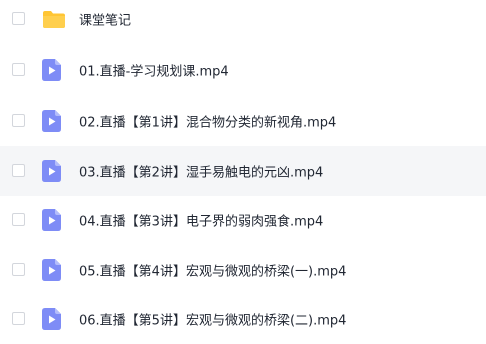  Describe the element at coordinates (201, 220) in the screenshot. I see `file-name: 04.直播【第3讲】电子界的弱肉强食.mp4` at that location.